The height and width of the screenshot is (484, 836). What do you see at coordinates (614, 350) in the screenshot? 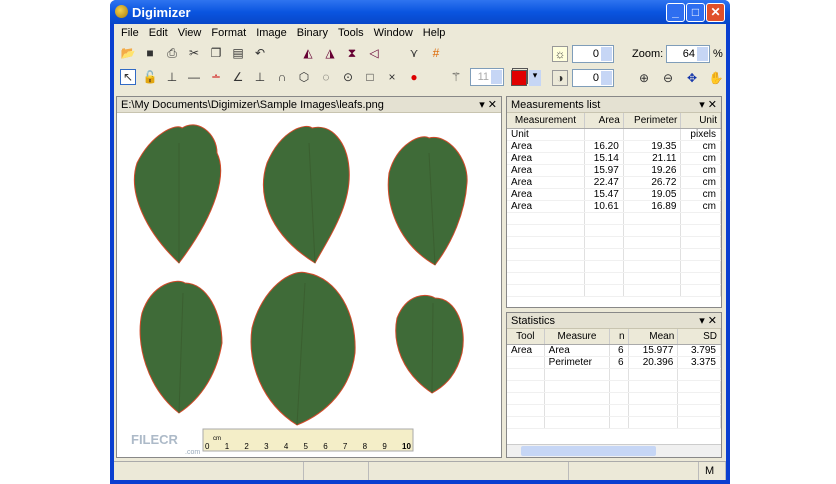
I see `table-row: Area Area 6 15.977 3.795` at bounding box center [614, 350].